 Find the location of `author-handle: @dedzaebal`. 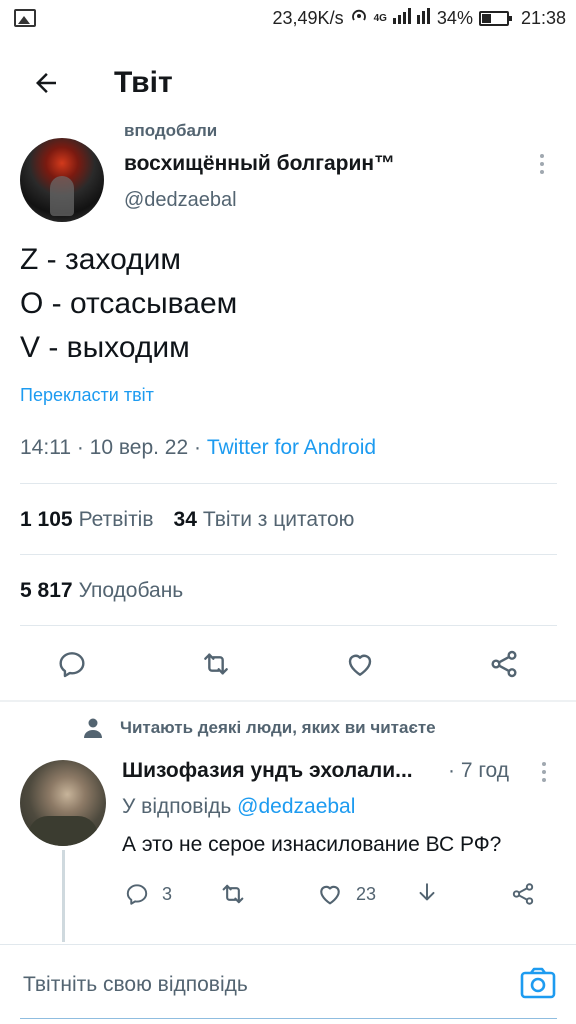

author-handle: @dedzaebal is located at coordinates (180, 200).